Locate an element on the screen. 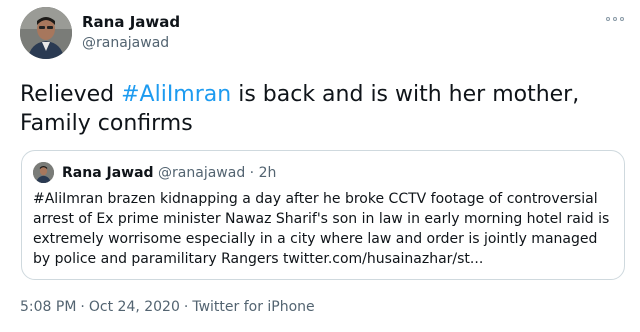  tweet-text-before: Relieved is located at coordinates (71, 94).